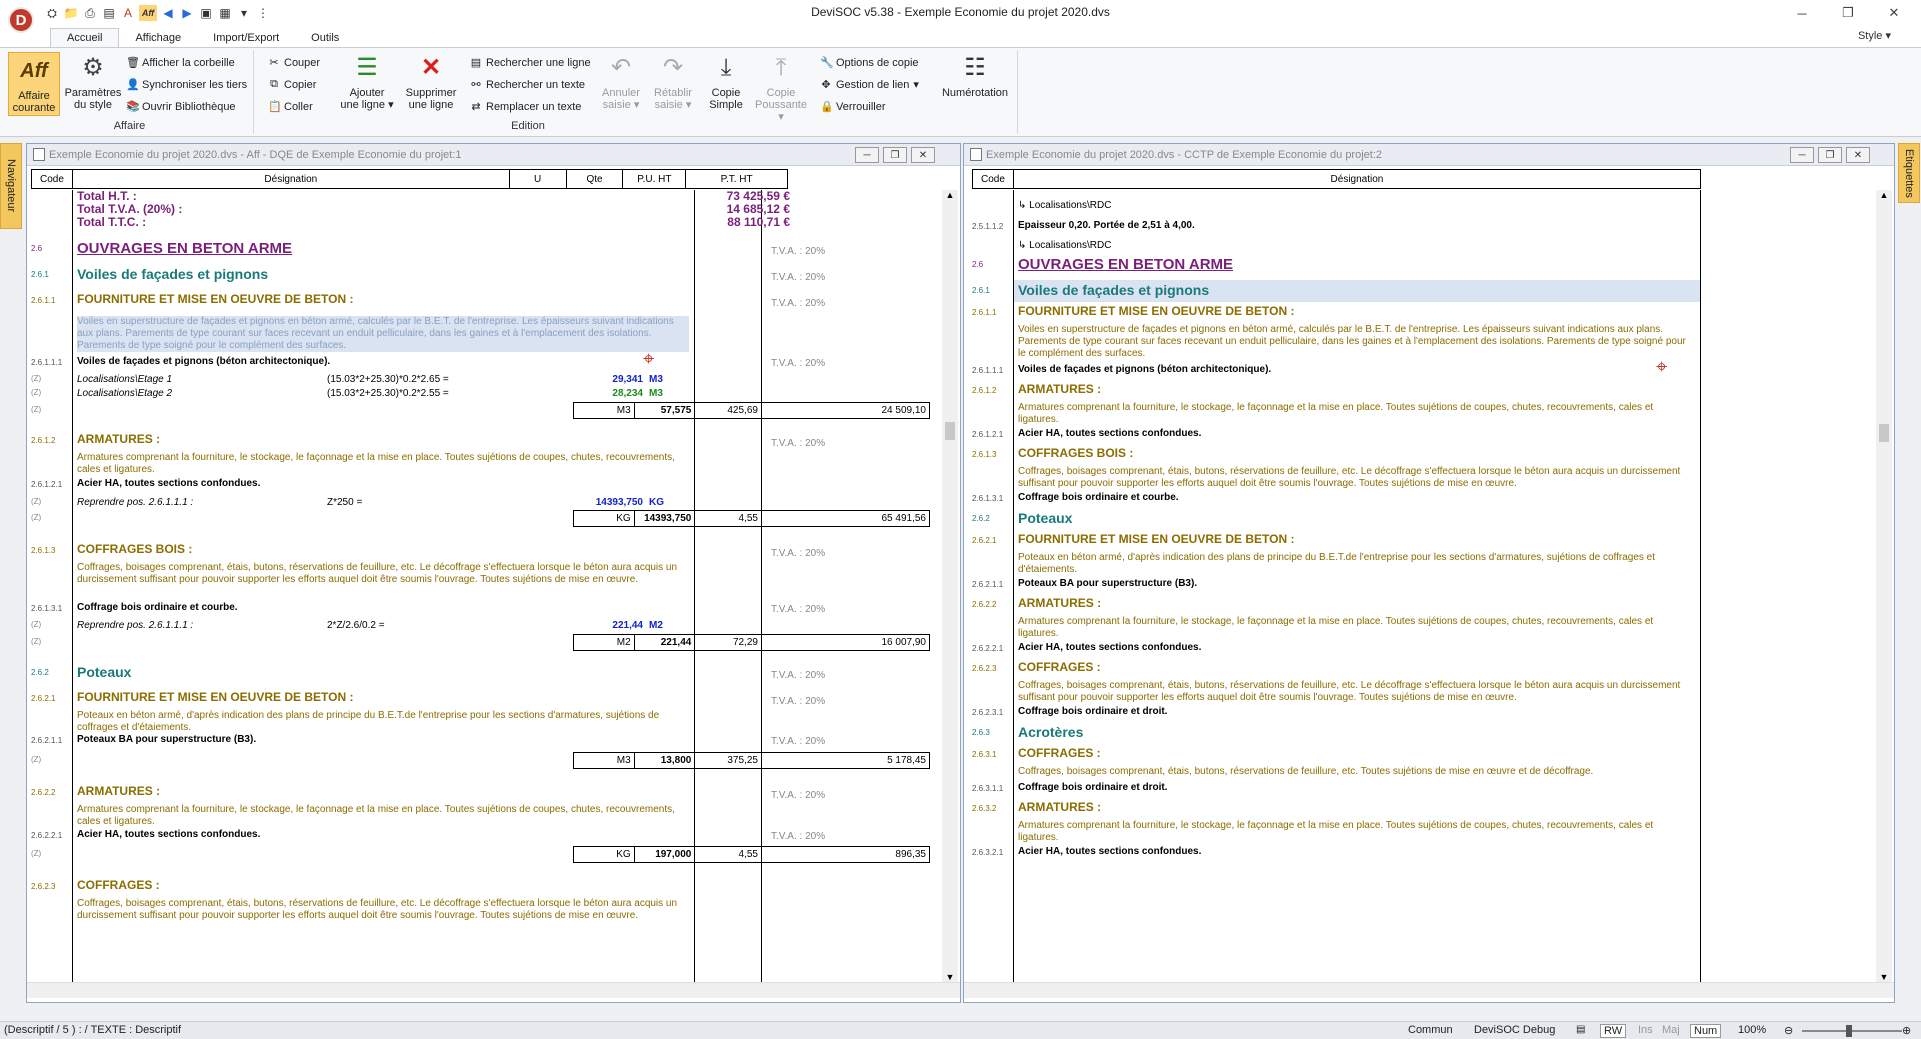  Describe the element at coordinates (187, 13) in the screenshot. I see `forward-arrow-icon: ▶` at that location.